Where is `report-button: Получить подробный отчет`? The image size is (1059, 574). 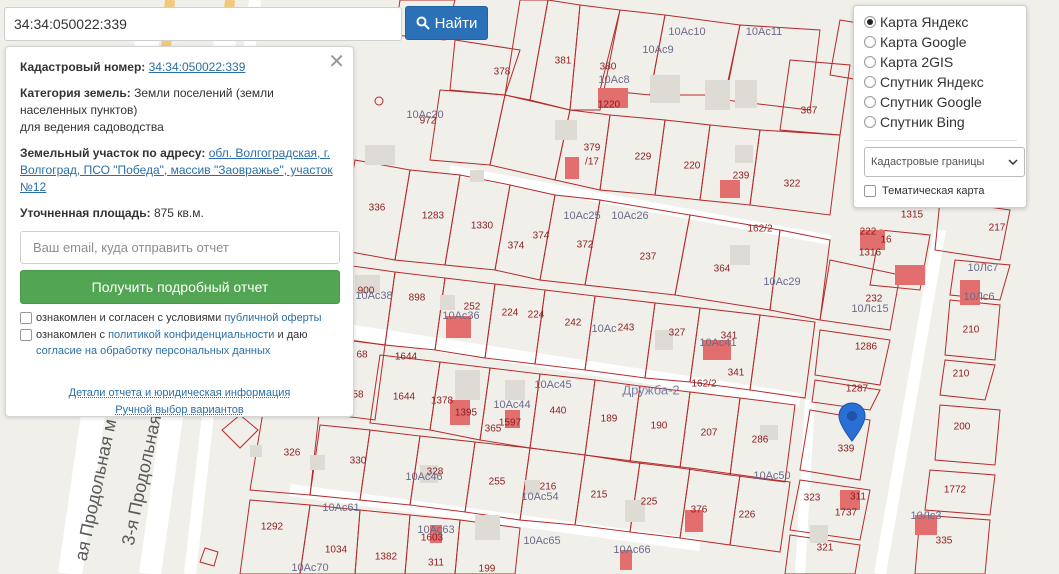 report-button: Получить подробный отчет is located at coordinates (180, 287).